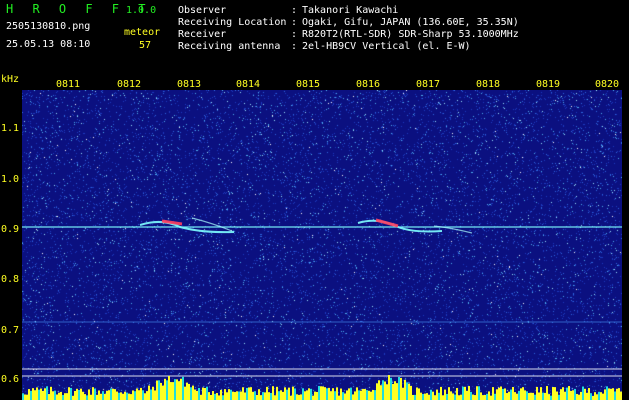 This screenshot has height=400, width=629. Describe the element at coordinates (308, 84) in the screenshot. I see `time-tick-label: 0815` at that location.